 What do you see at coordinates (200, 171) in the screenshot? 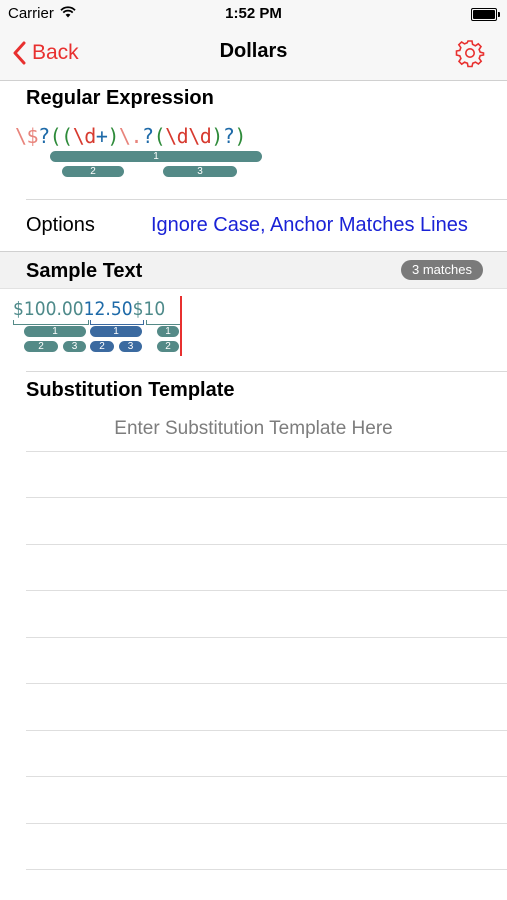
I see `regex-group-pill-3: 3` at bounding box center [200, 171].